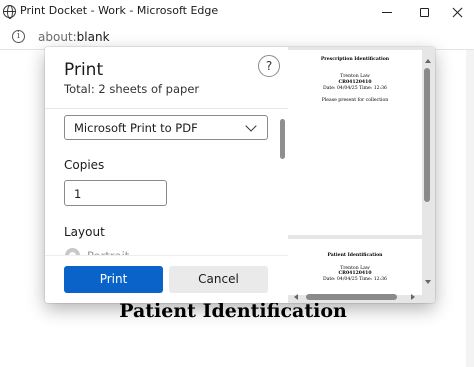 The image size is (474, 367). Describe the element at coordinates (355, 88) in the screenshot. I see `sheet1-datetime: Date: 04/04/25 Time: 12:36` at that location.